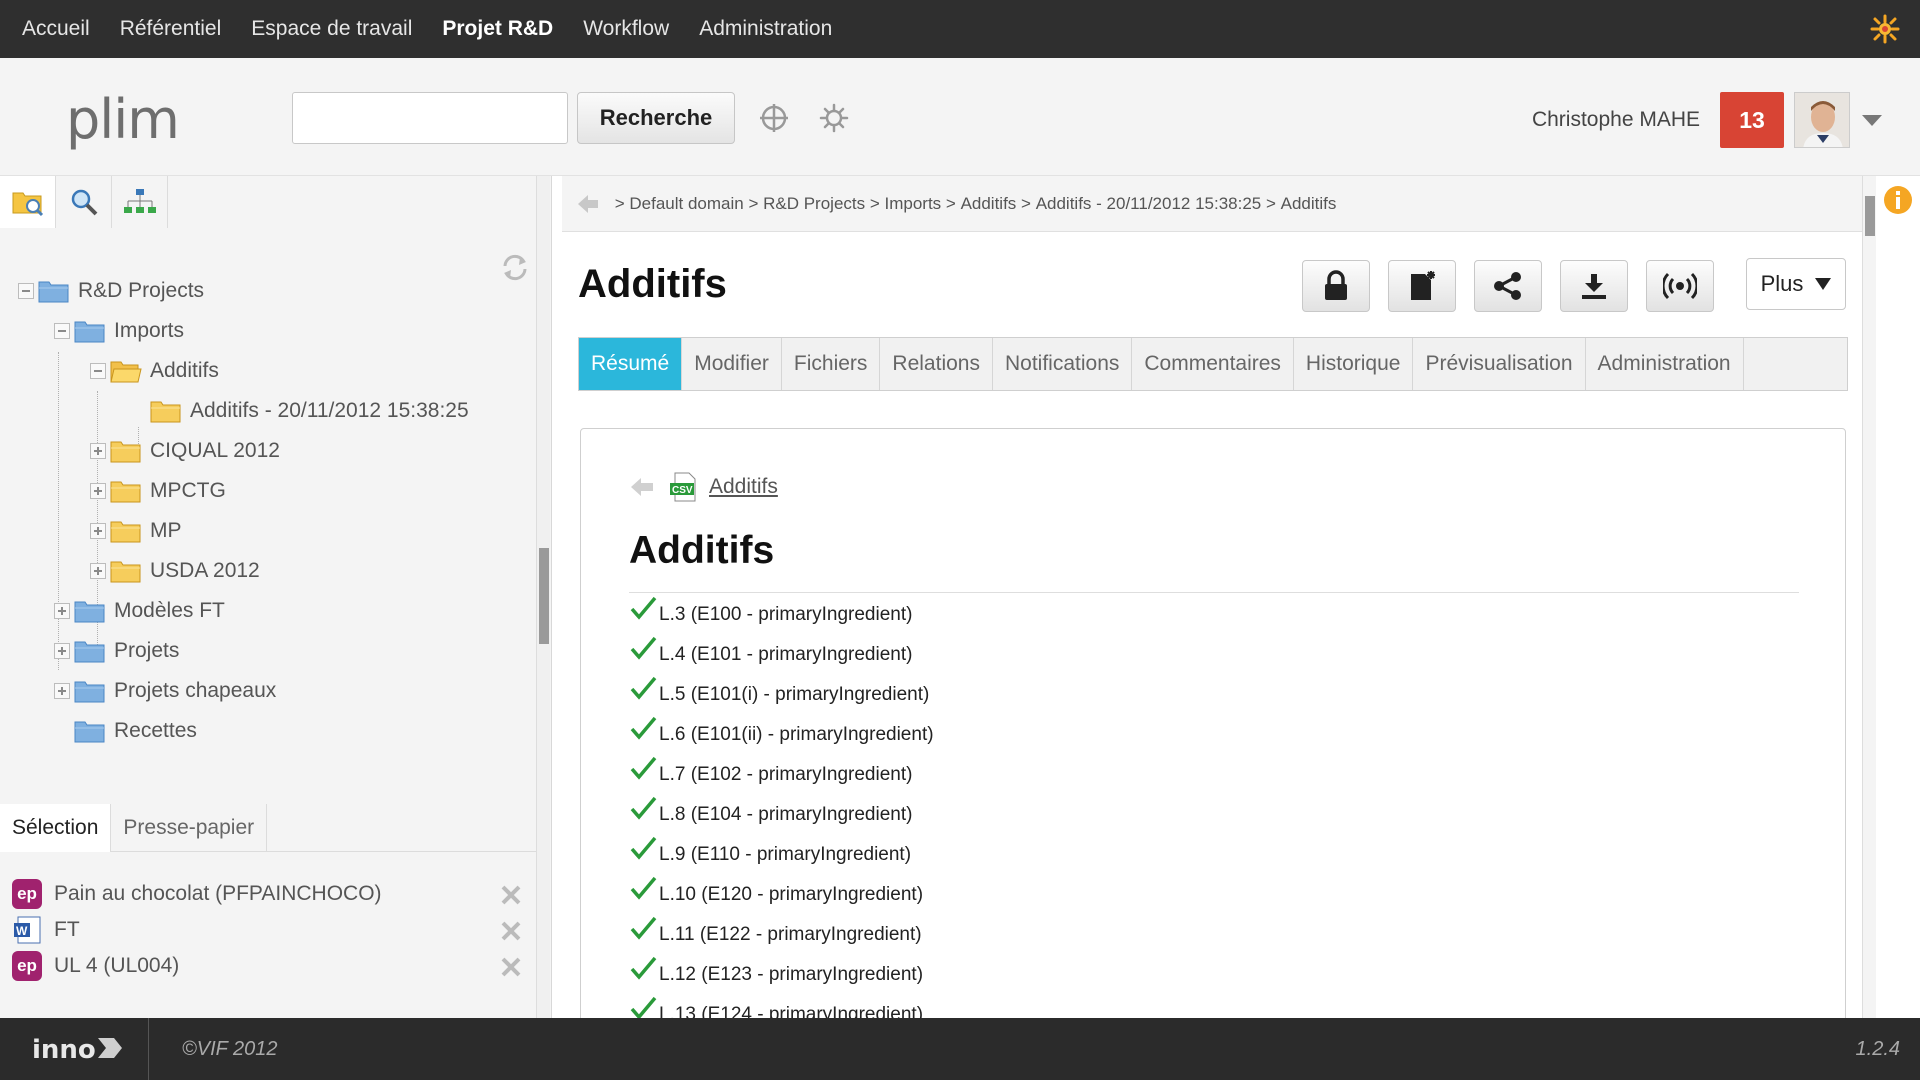  Describe the element at coordinates (1213, 364) in the screenshot. I see `tab-commentaires: Commentaires` at that location.